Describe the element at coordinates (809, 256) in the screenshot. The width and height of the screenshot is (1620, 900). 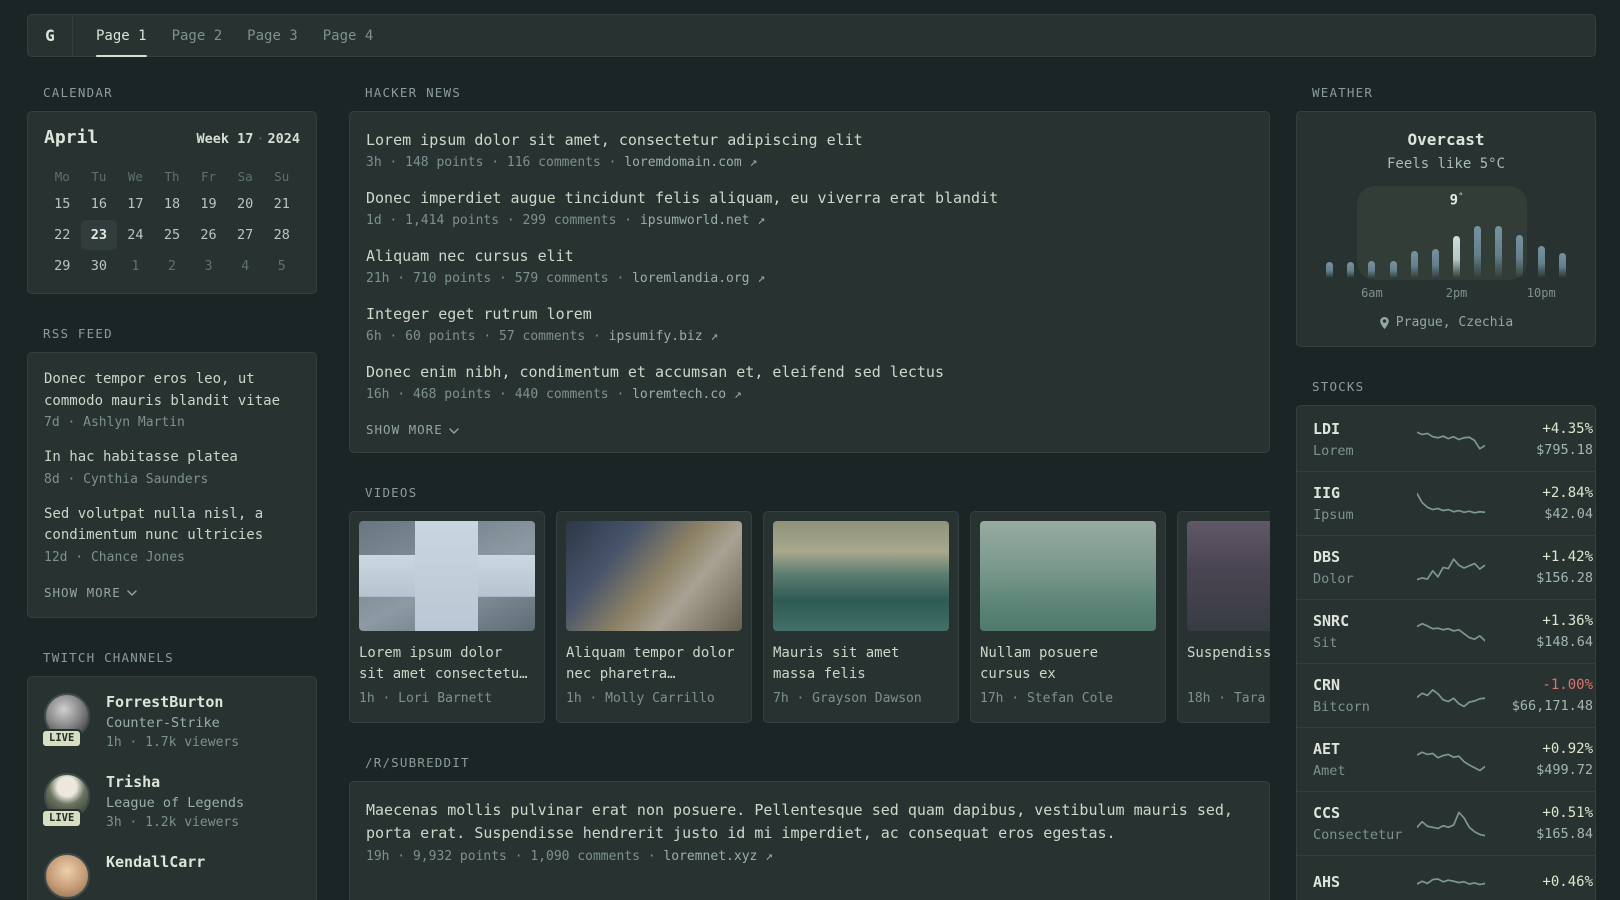
I see `hn-item-title: Aliquam nec cursus elit` at that location.